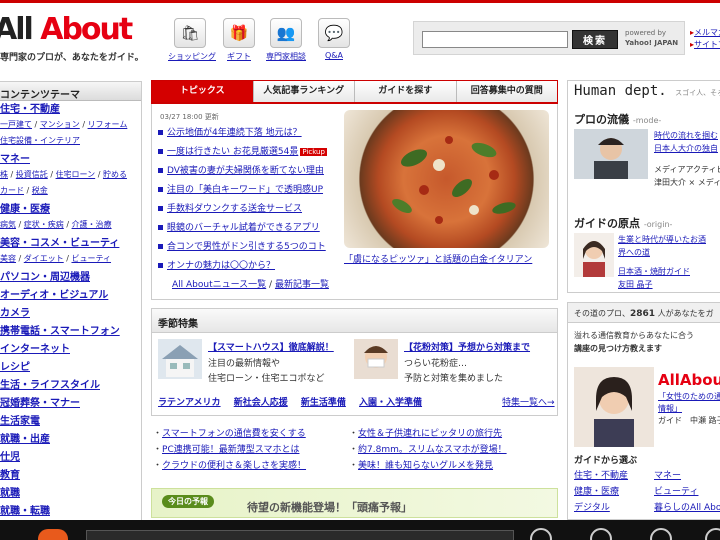  Describe the element at coordinates (438, 258) in the screenshot. I see `pizza-caption-link: 「虜になるピッツァ」と話題の白金イタリアン` at that location.